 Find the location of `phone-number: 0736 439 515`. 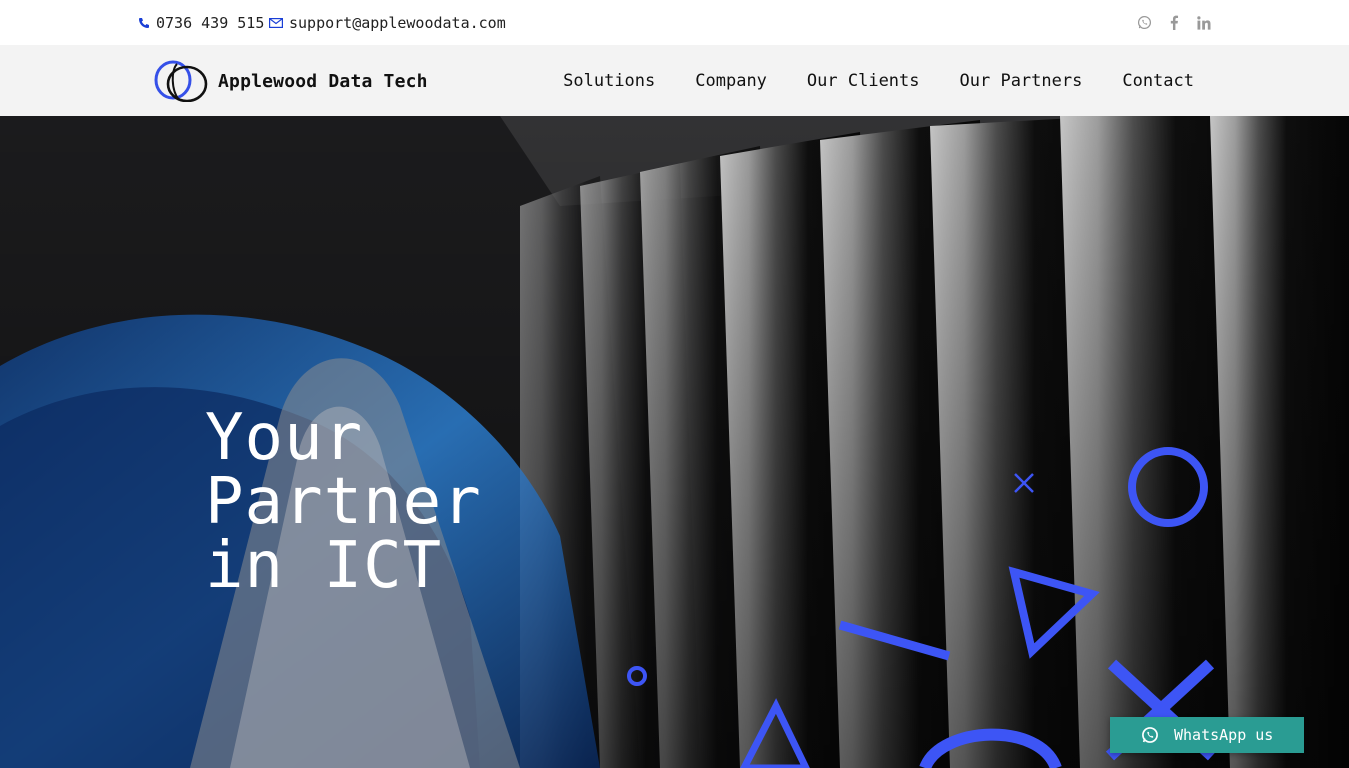

phone-number: 0736 439 515 is located at coordinates (210, 22).